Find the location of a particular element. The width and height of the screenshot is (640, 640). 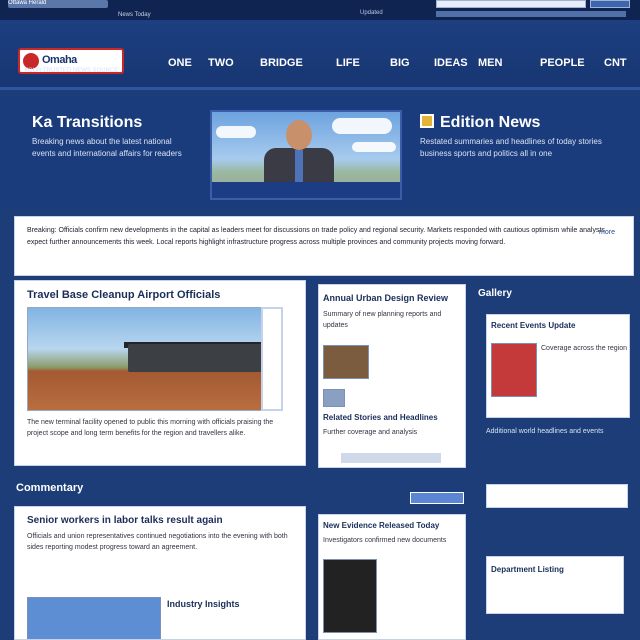

edition-icon is located at coordinates (427, 121).